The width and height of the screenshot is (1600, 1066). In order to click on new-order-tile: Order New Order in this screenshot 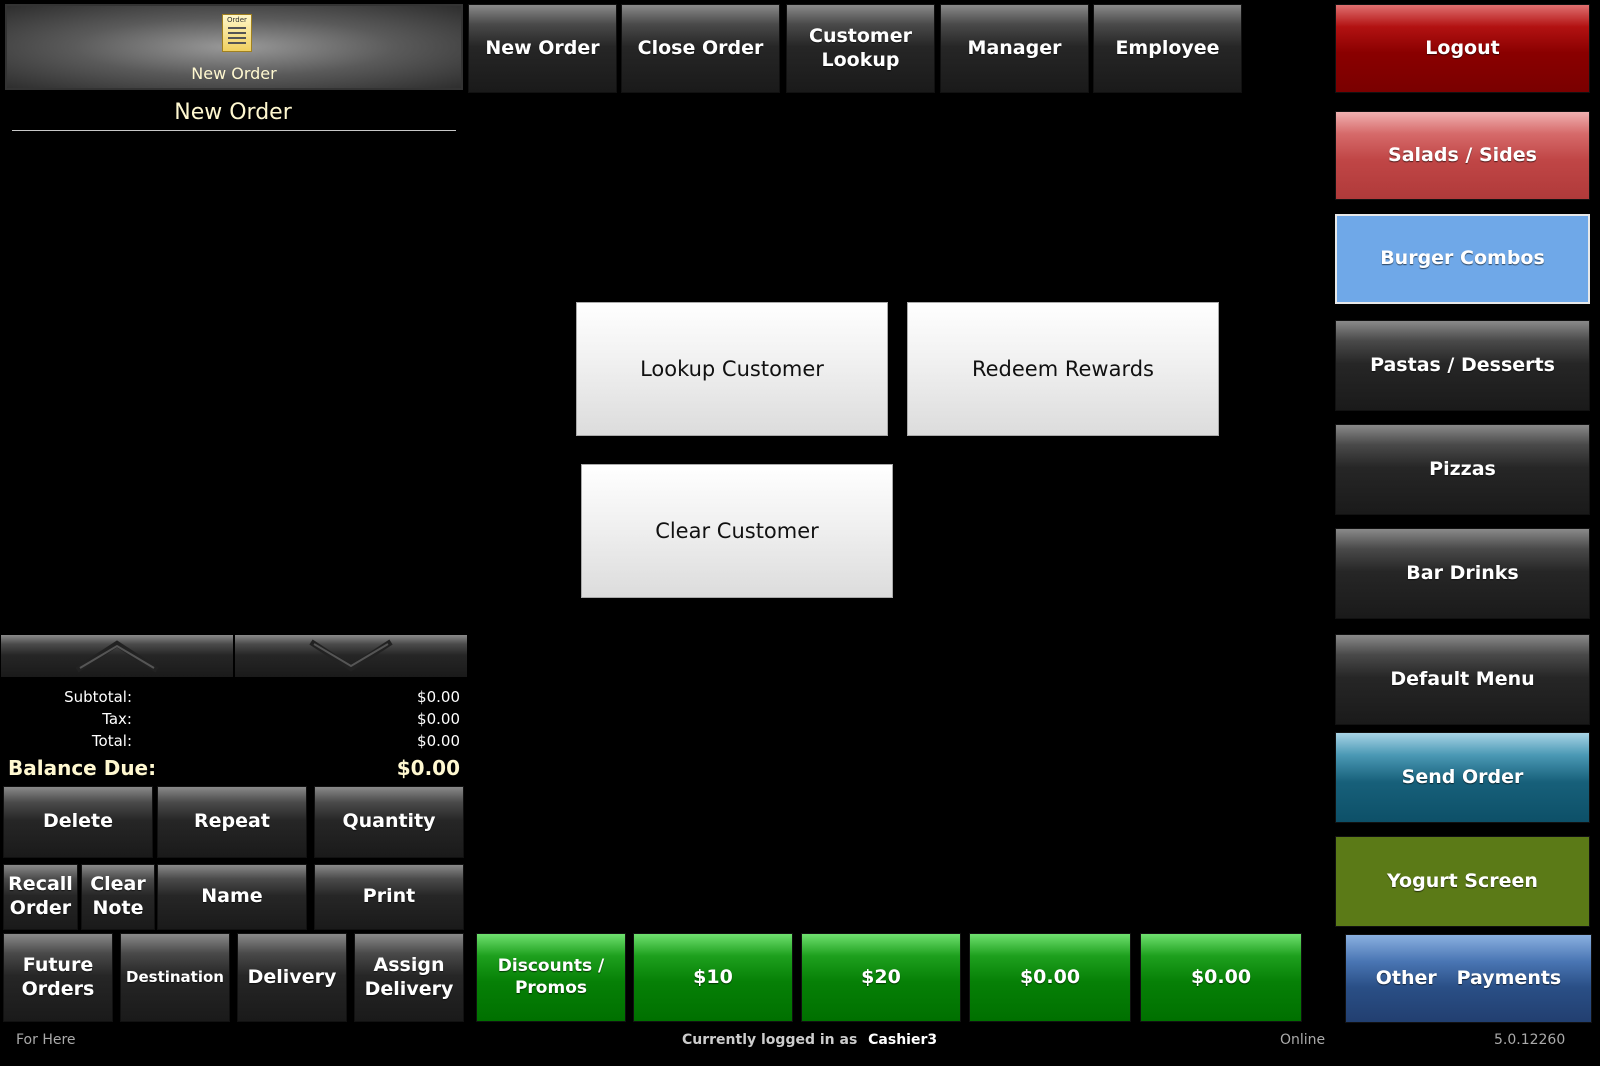, I will do `click(234, 47)`.